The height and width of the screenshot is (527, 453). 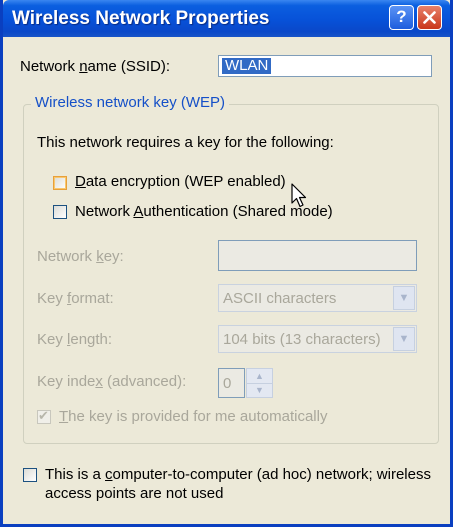 What do you see at coordinates (259, 376) in the screenshot?
I see `spin-up-icon: ▲` at bounding box center [259, 376].